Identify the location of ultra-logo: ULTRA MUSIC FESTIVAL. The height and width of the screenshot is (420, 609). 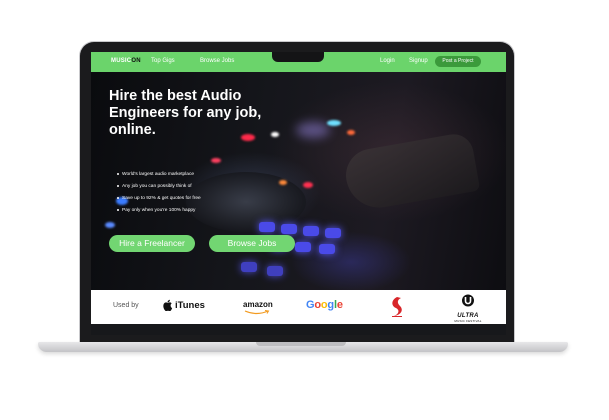
(468, 308).